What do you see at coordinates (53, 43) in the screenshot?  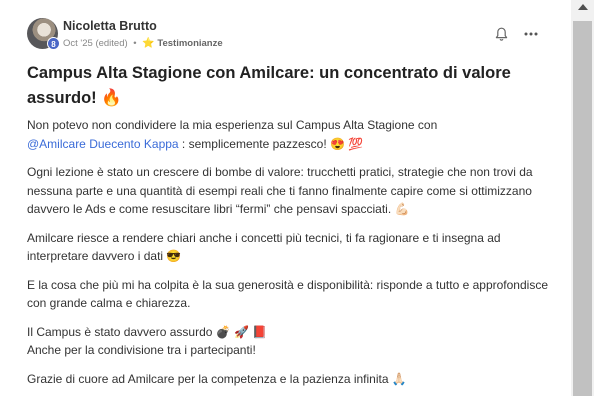 I see `level-badge: 8` at bounding box center [53, 43].